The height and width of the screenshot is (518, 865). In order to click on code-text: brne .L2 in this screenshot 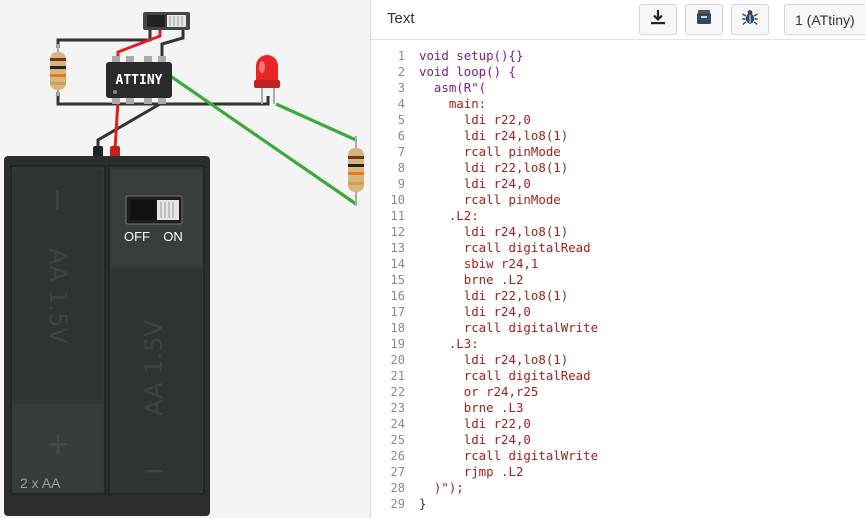, I will do `click(471, 279)`.